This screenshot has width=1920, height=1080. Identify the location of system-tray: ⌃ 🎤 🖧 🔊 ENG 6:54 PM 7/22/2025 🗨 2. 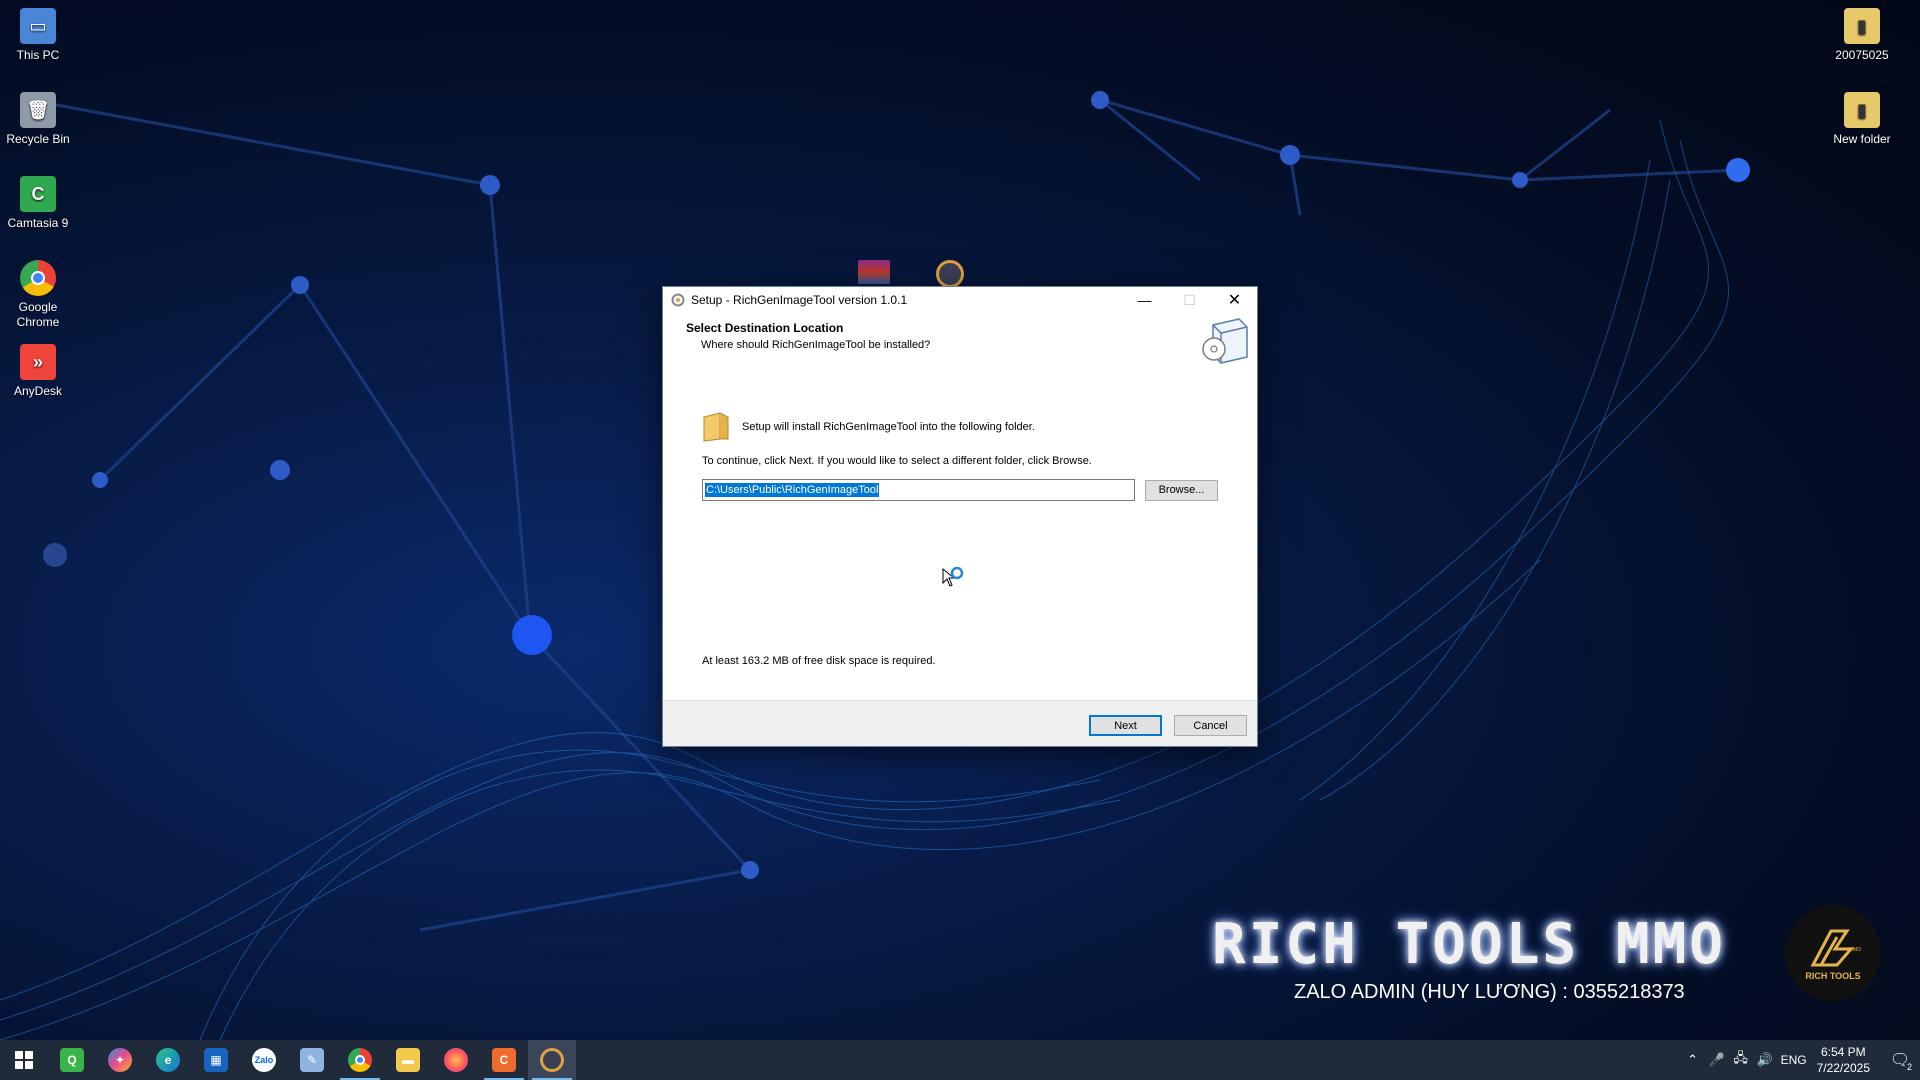
(1800, 1060).